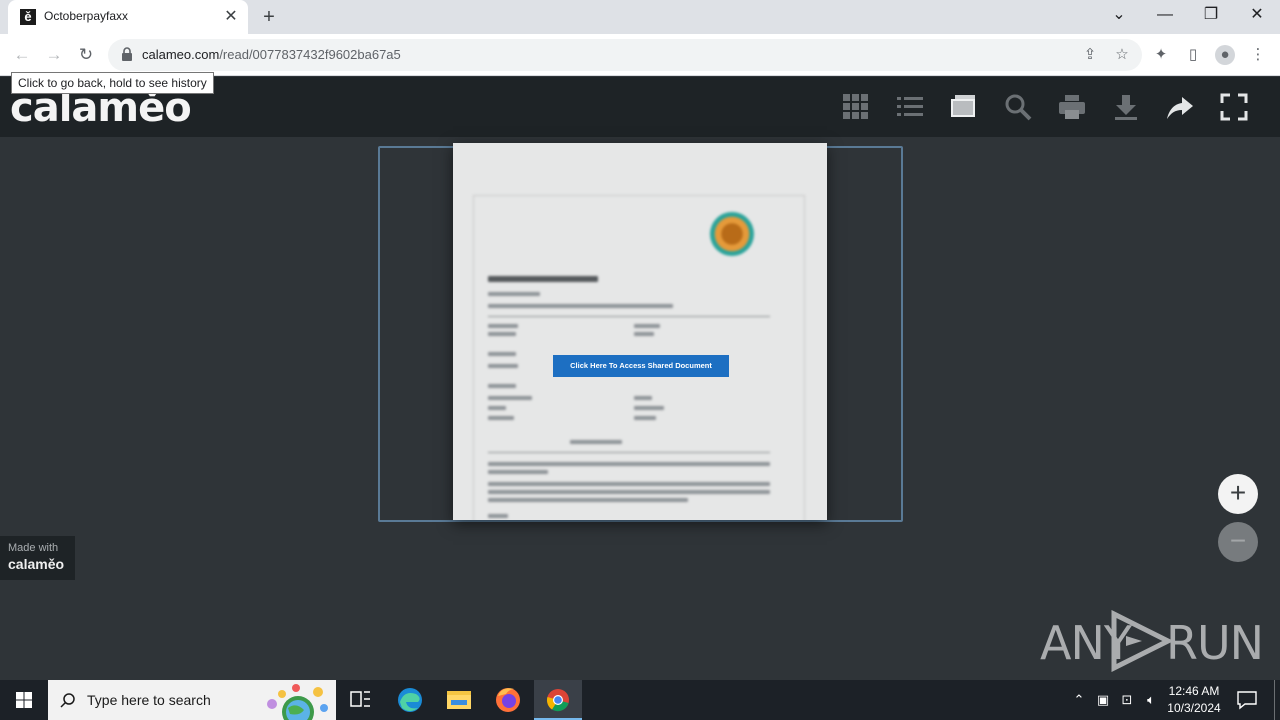 This screenshot has height=720, width=1280. I want to click on search-highlight-globe-icon, so click(297, 702).